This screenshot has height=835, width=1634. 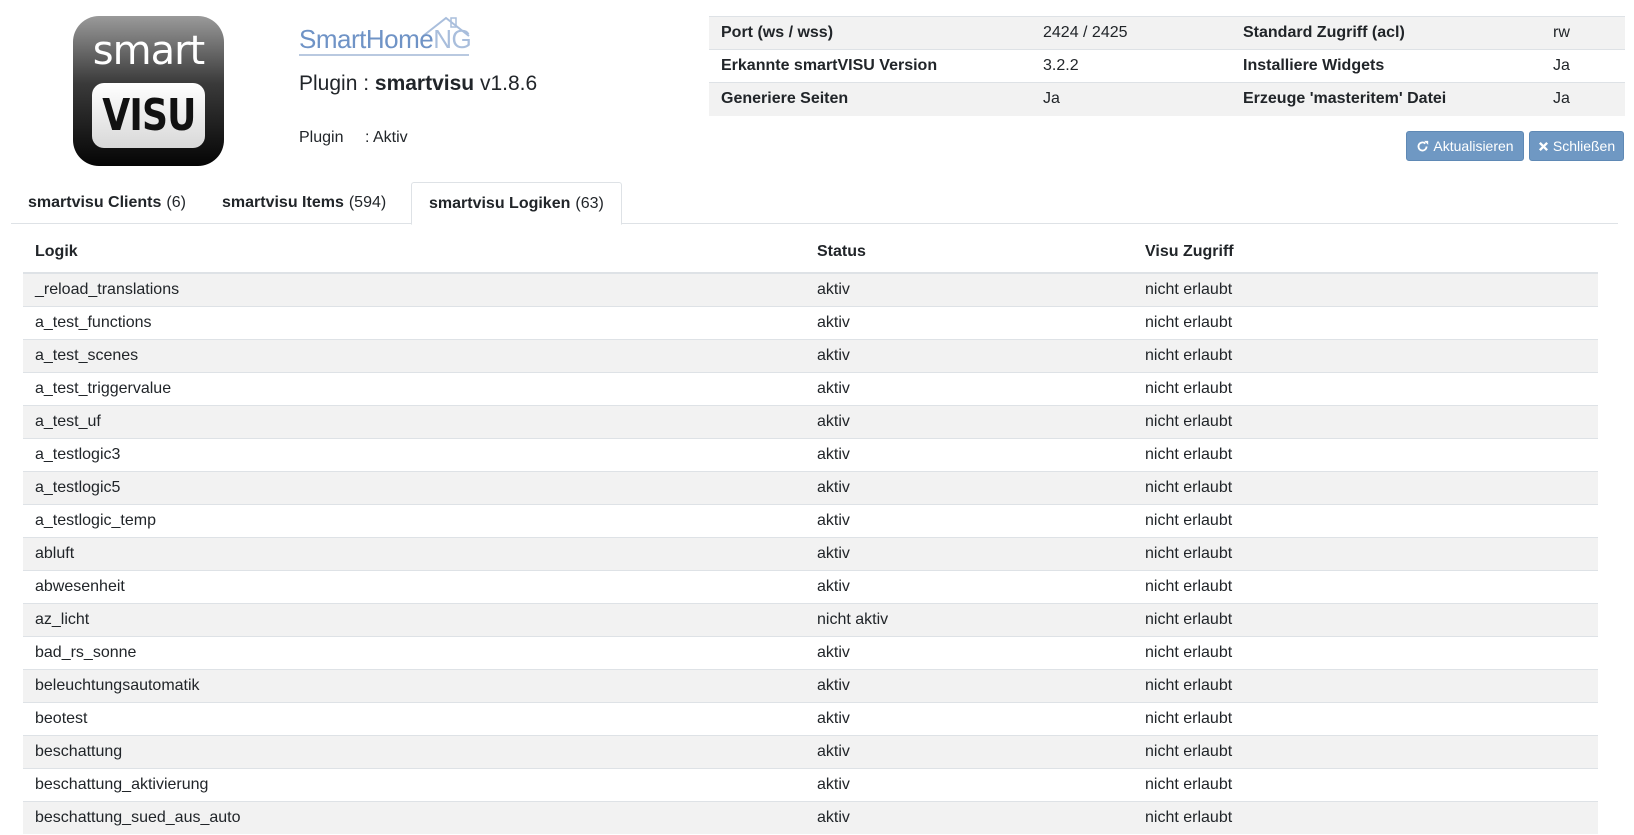 I want to click on table-row: a_test_triggervalue aktiv nicht erlaubt, so click(x=810, y=388).